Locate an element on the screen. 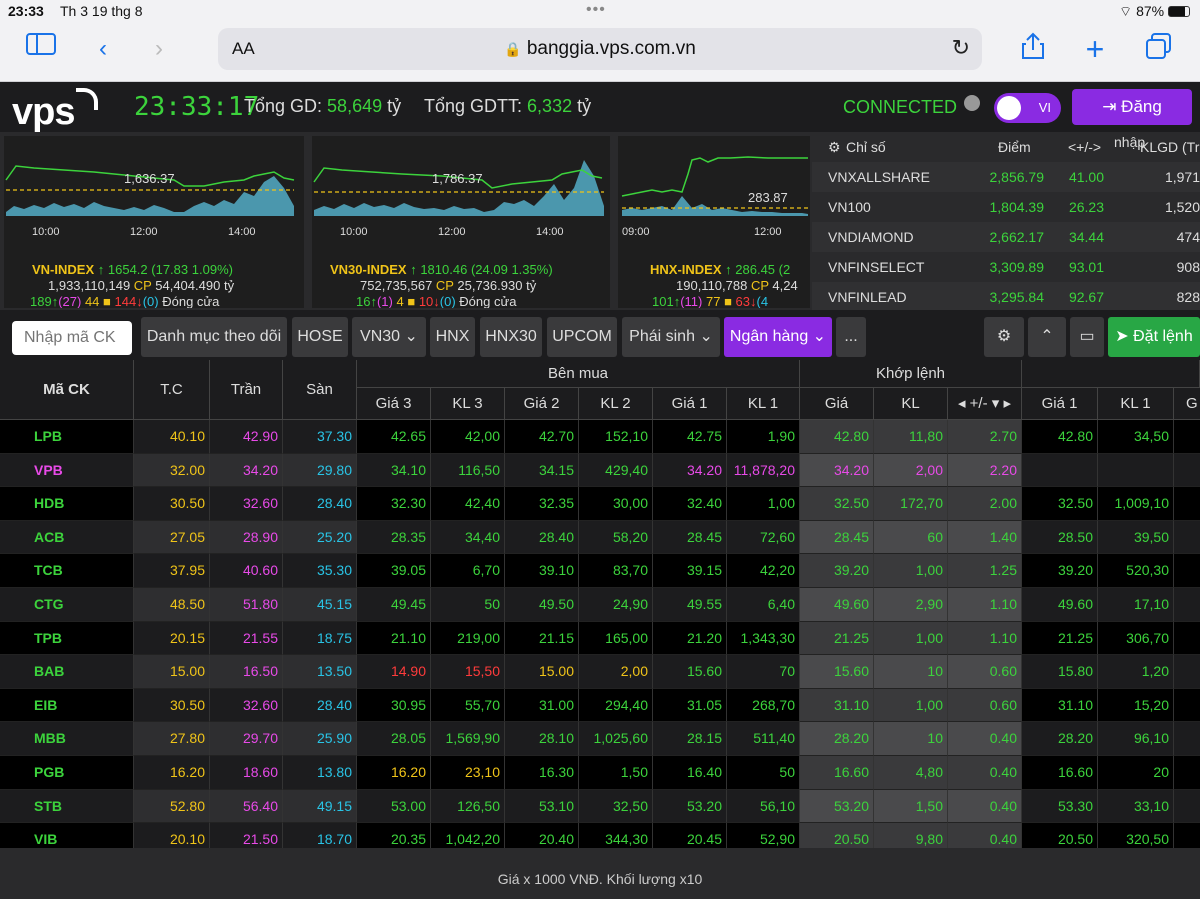 The width and height of the screenshot is (1200, 899). caret-left-icon: ◂ is located at coordinates (962, 403).